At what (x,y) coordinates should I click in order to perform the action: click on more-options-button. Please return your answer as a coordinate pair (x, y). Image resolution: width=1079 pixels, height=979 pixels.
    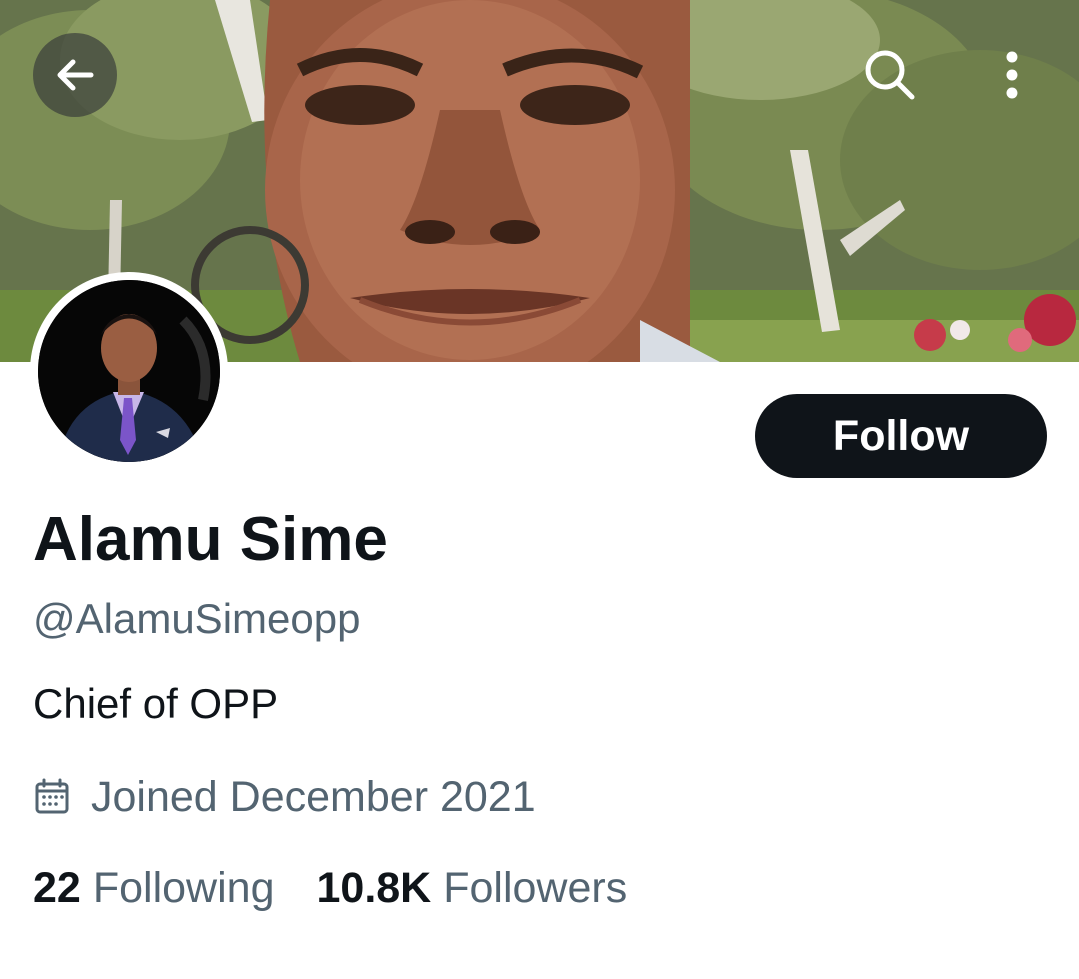
    Looking at the image, I should click on (1012, 75).